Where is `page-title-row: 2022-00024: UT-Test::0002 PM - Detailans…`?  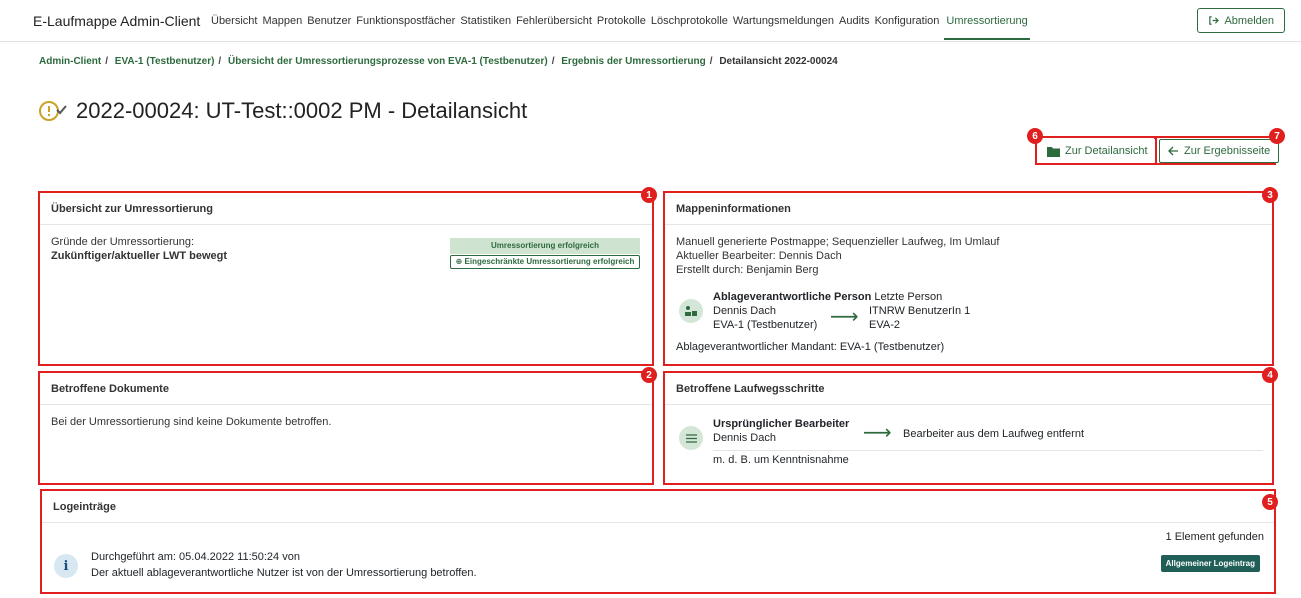 page-title-row: 2022-00024: UT-Test::0002 PM - Detailans… is located at coordinates (282, 111).